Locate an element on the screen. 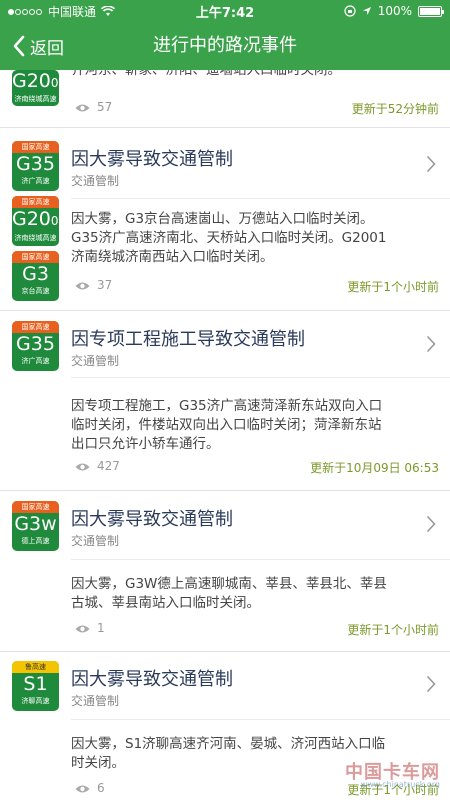  body-line: 因大雾，G3W德上高速聊城南、莘县、莘县北、莘县 is located at coordinates (229, 584).